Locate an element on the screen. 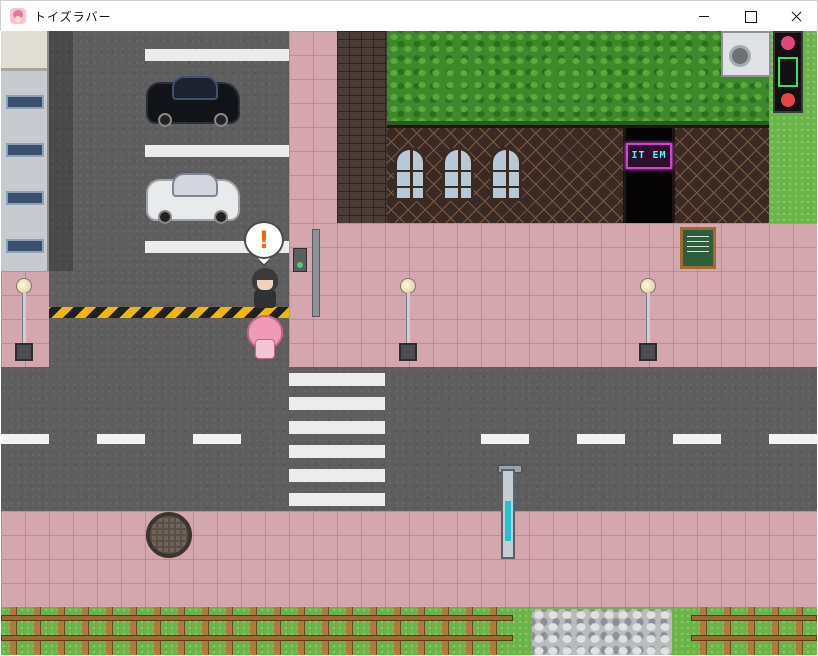 Image resolution: width=818 pixels, height=656 pixels. manhole-cover is located at coordinates (169, 535).